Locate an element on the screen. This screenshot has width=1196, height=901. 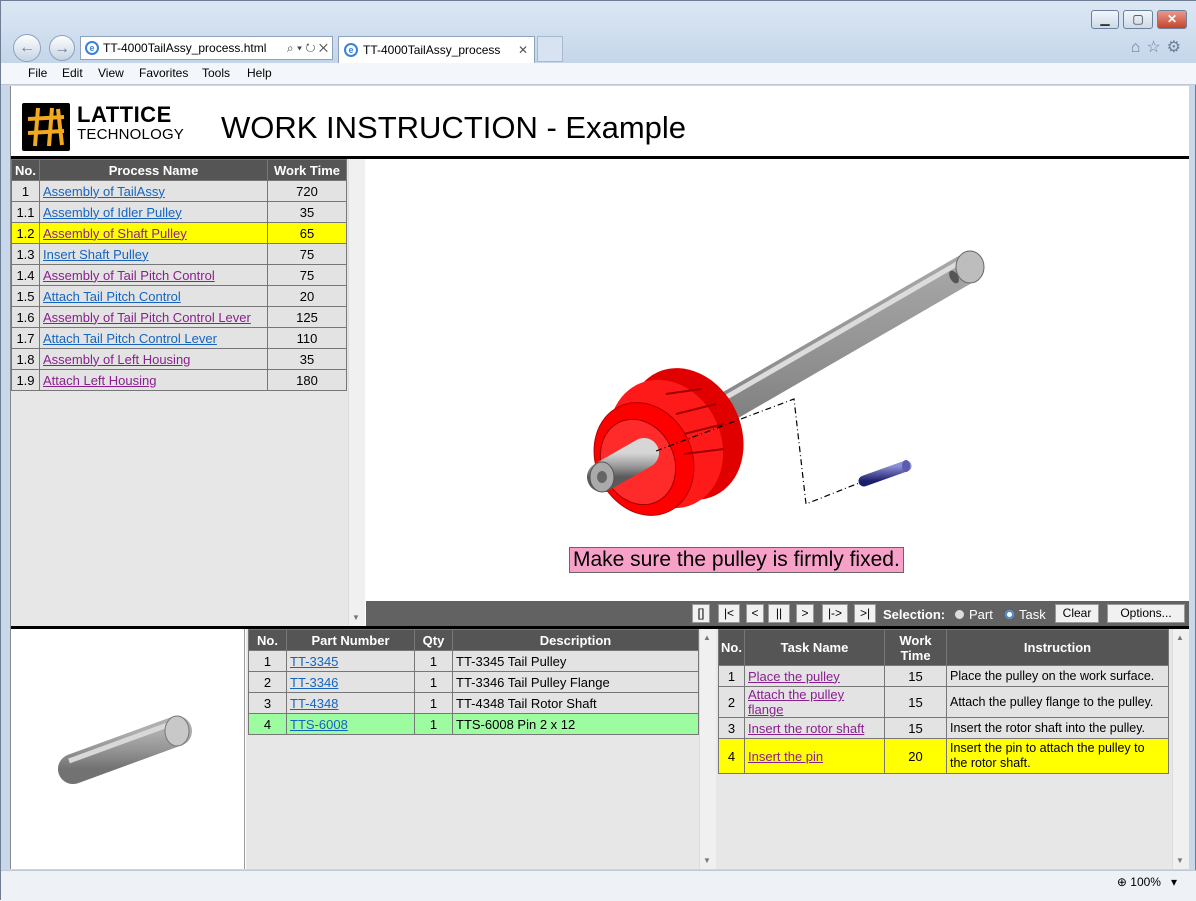
play-to-button: |-> is located at coordinates (835, 613).